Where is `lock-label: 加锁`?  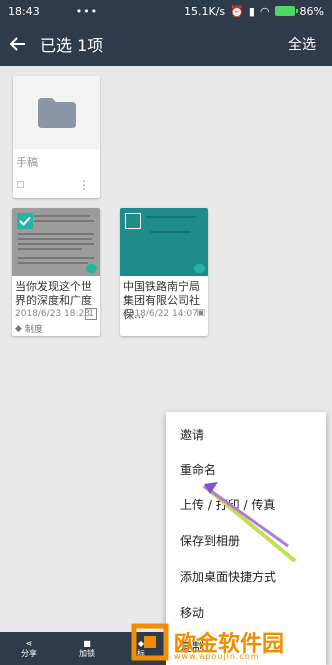 lock-label: 加锁 is located at coordinates (87, 653).